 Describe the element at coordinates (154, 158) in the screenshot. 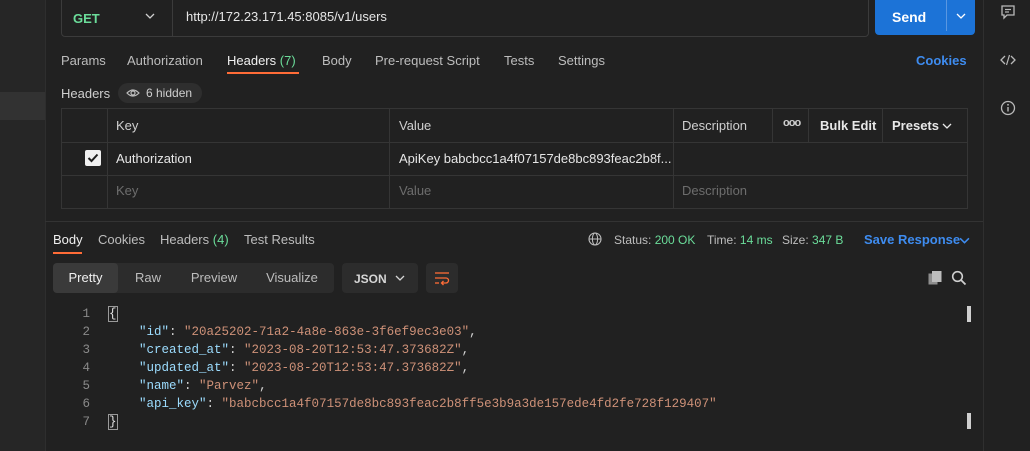

I see `header-key-cell: Authorization` at that location.